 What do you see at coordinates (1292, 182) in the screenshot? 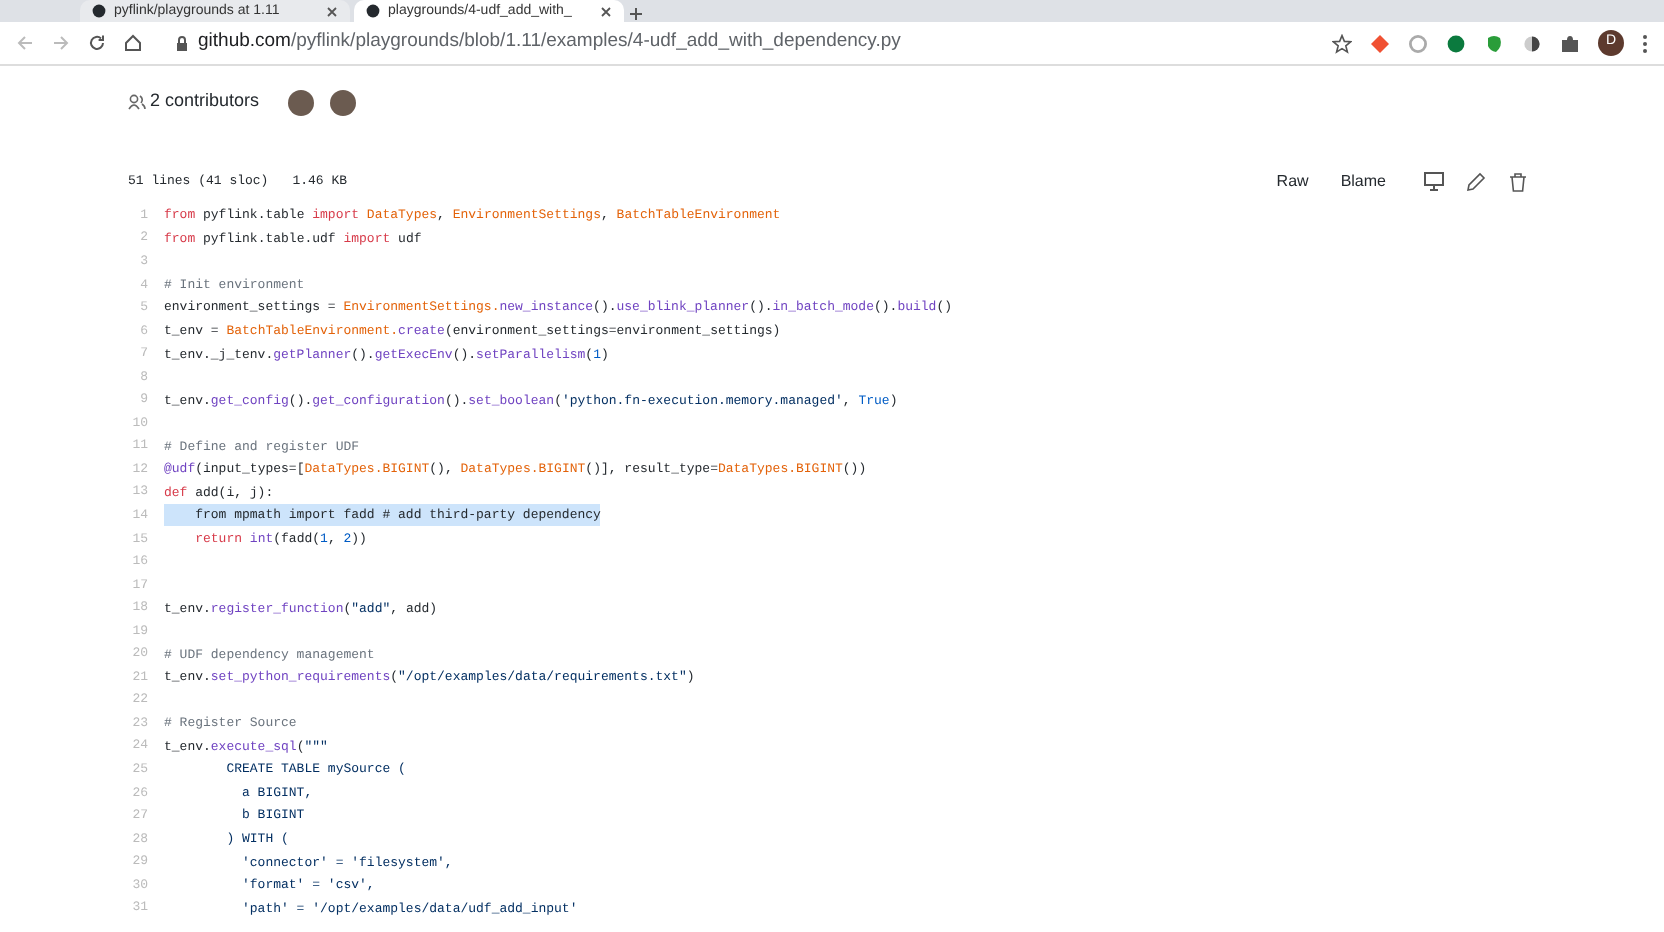
I see `file-action-button: Raw` at bounding box center [1292, 182].